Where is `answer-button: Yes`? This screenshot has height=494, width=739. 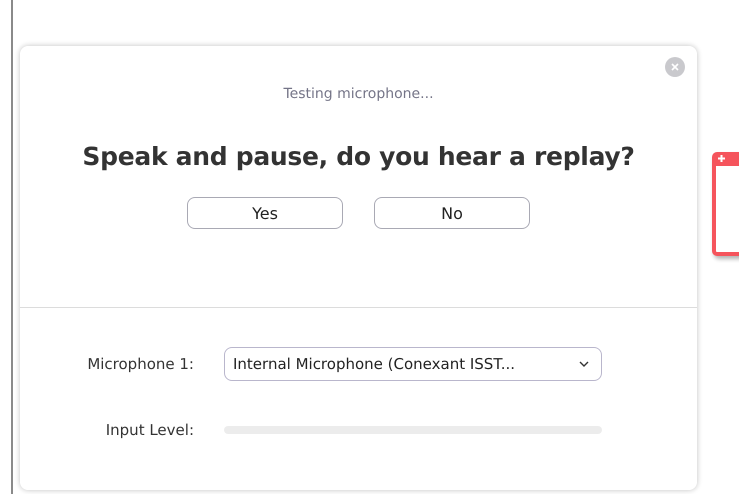 answer-button: Yes is located at coordinates (265, 213).